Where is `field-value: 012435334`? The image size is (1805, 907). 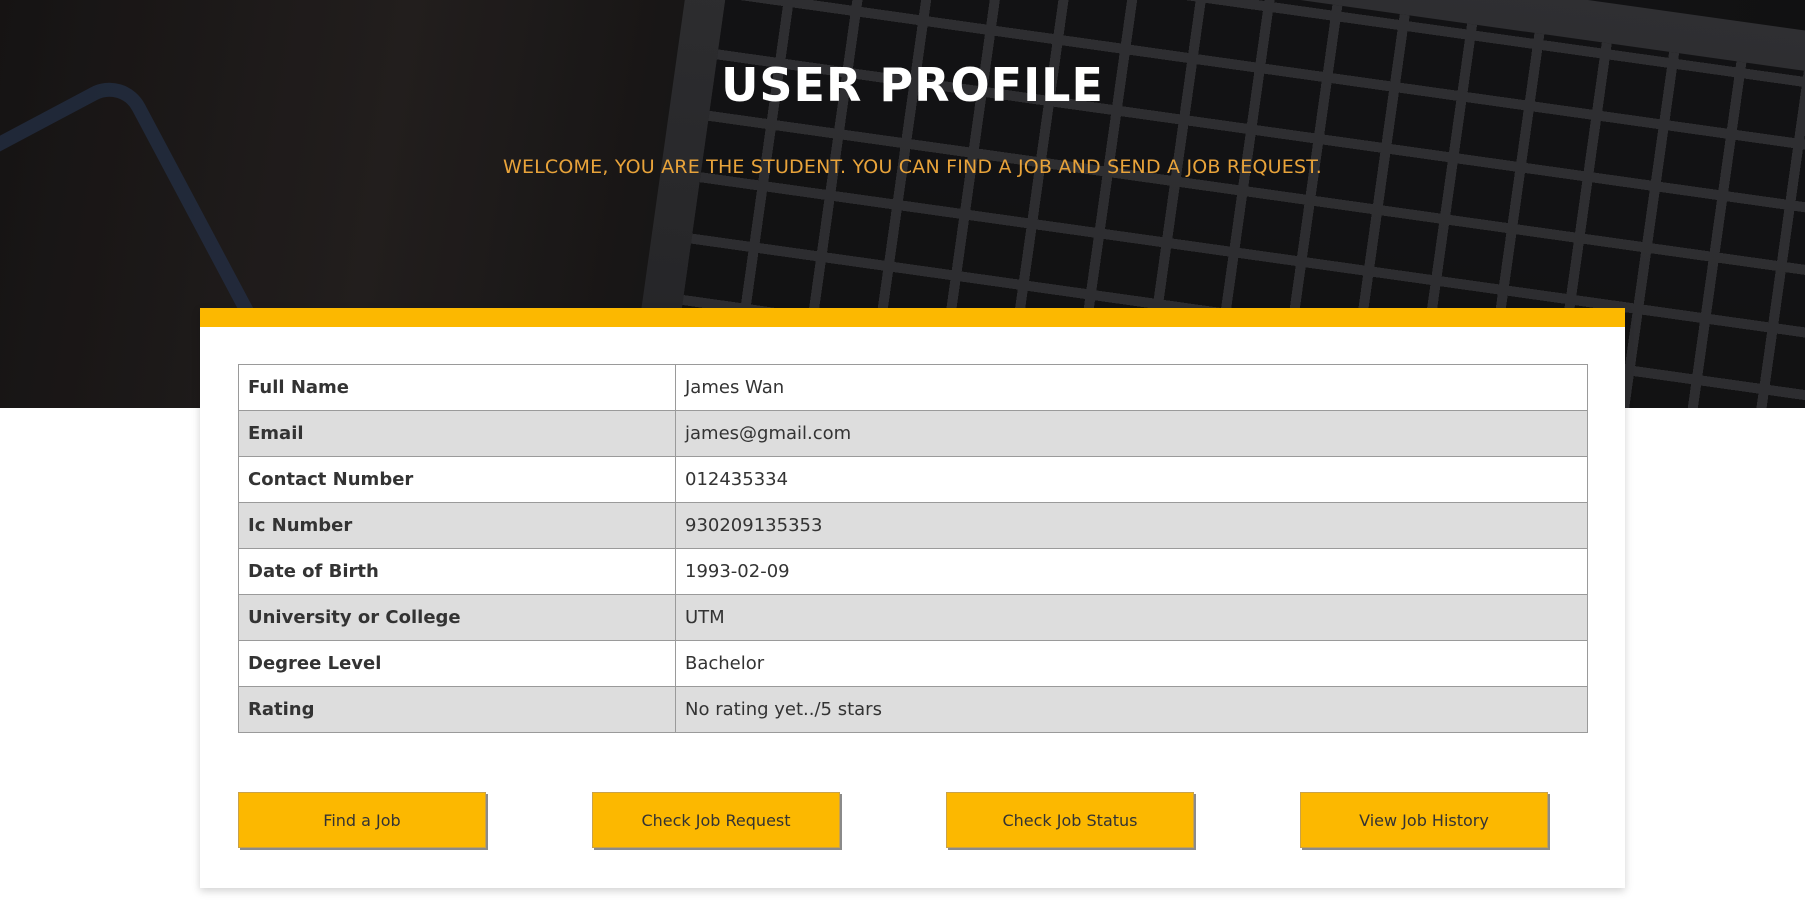
field-value: 012435334 is located at coordinates (1131, 479).